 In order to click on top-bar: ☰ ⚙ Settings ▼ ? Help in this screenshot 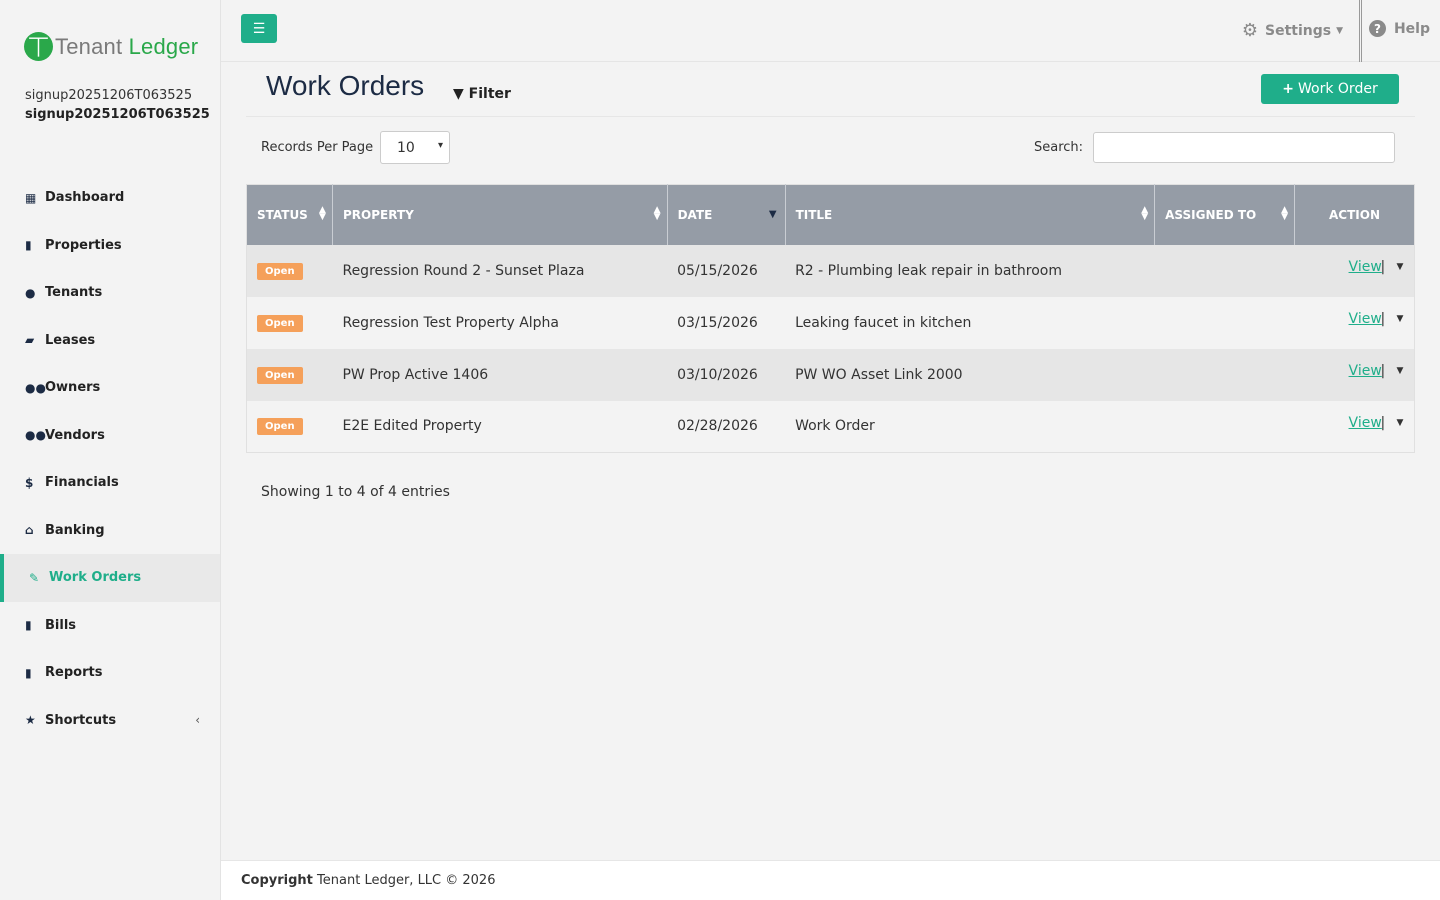, I will do `click(830, 31)`.